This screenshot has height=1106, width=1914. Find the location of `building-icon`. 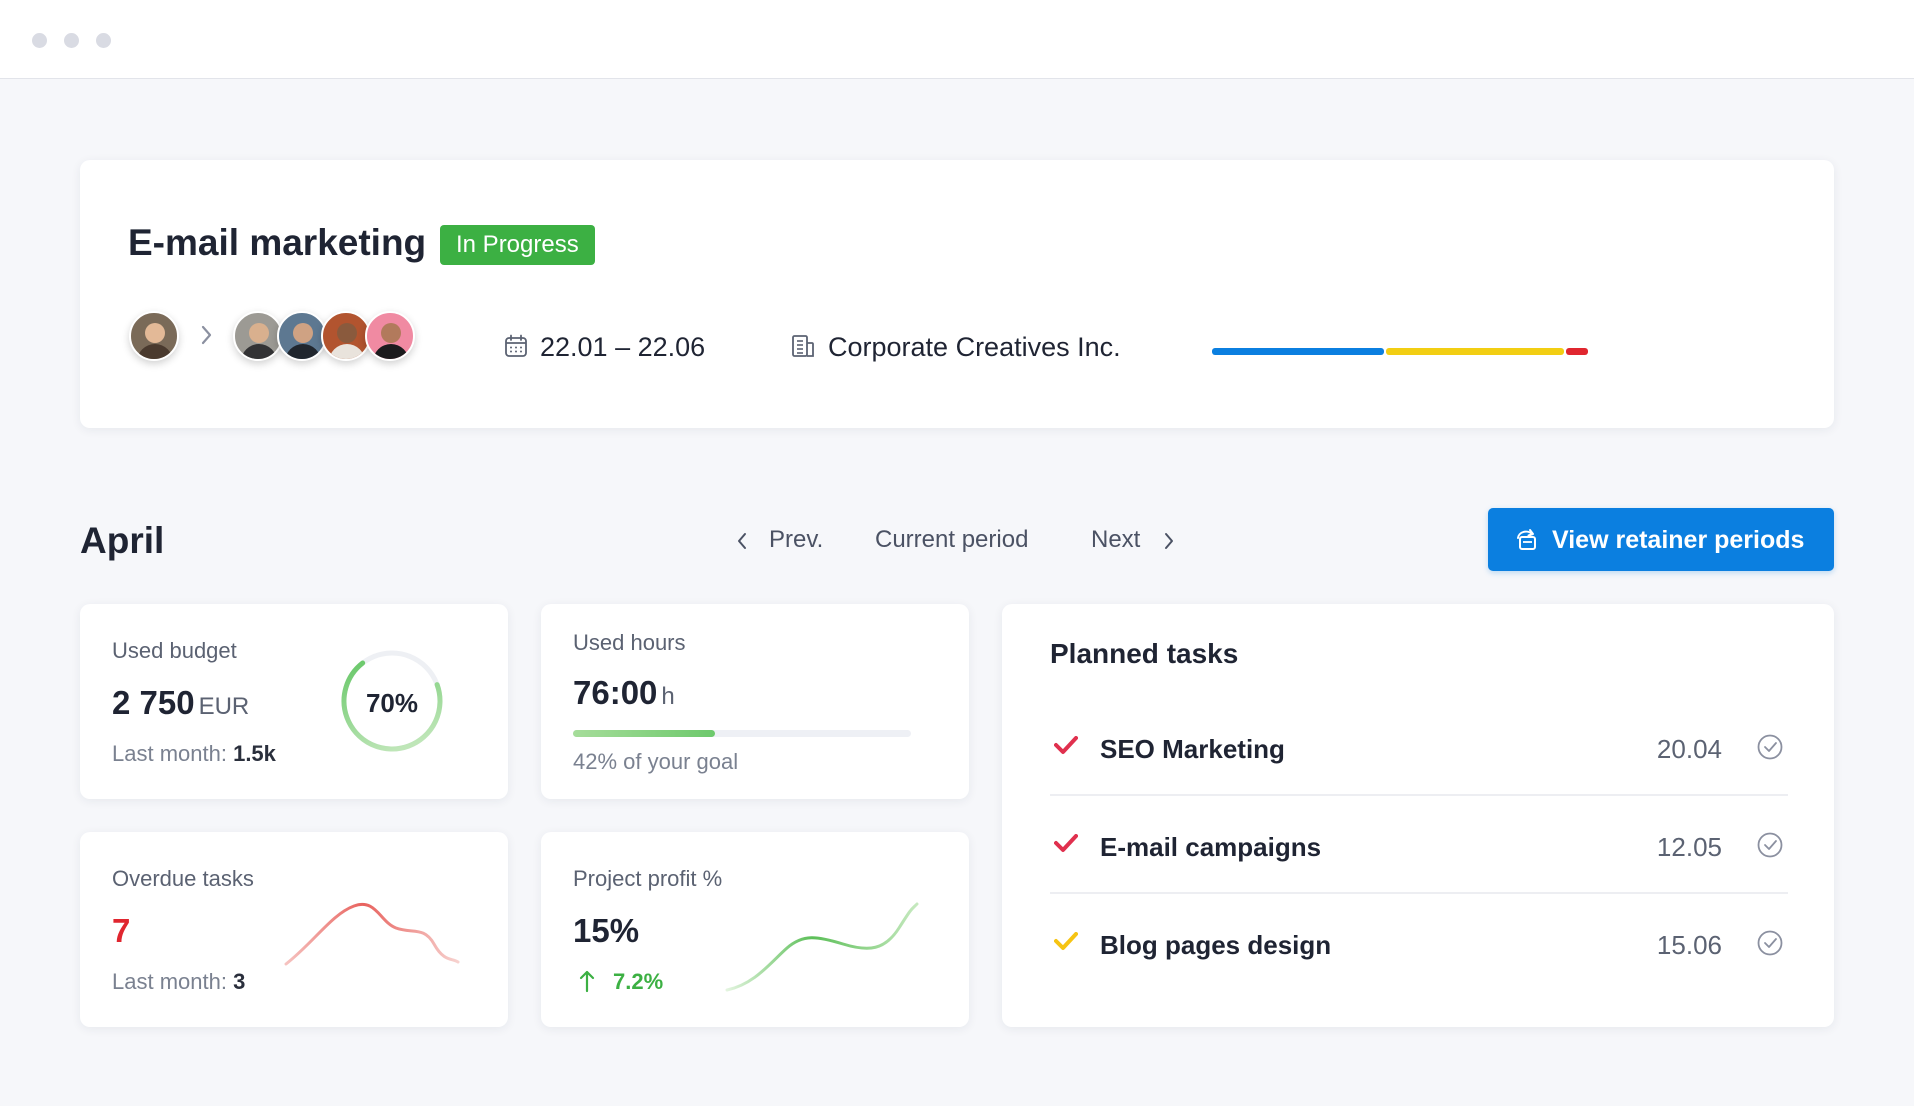

building-icon is located at coordinates (803, 348).